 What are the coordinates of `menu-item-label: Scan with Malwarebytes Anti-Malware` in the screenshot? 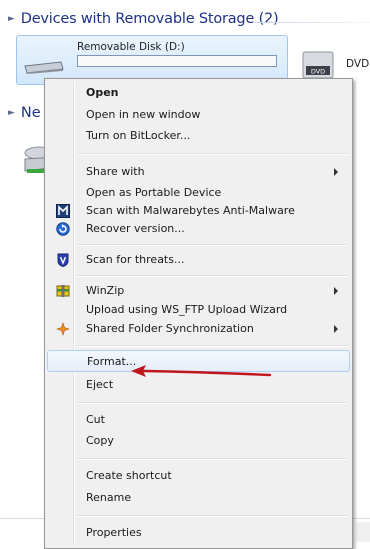 It's located at (190, 210).